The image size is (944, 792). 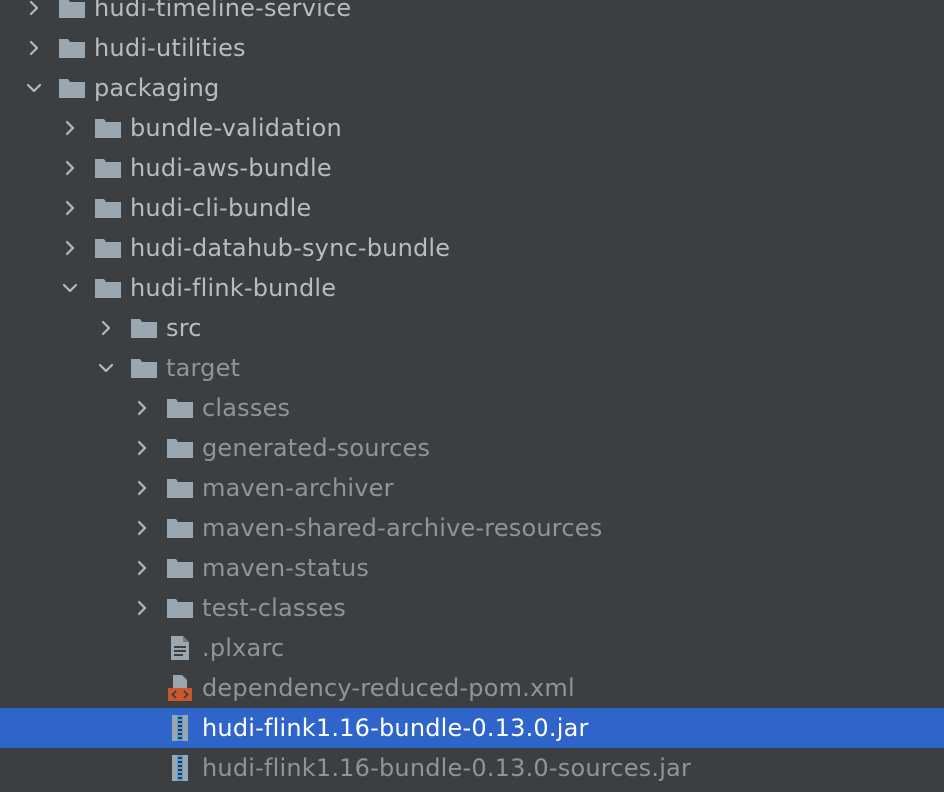 What do you see at coordinates (472, 448) in the screenshot?
I see `tree-item-generated-sources: generated-sources` at bounding box center [472, 448].